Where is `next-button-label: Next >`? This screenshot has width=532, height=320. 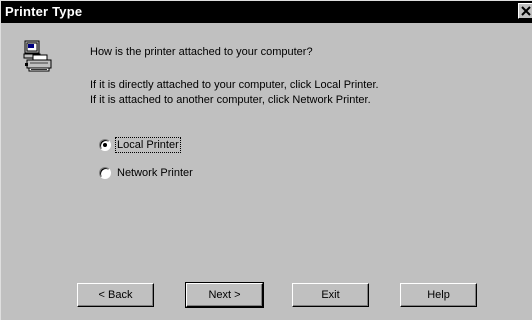
next-button-label: Next > is located at coordinates (224, 295).